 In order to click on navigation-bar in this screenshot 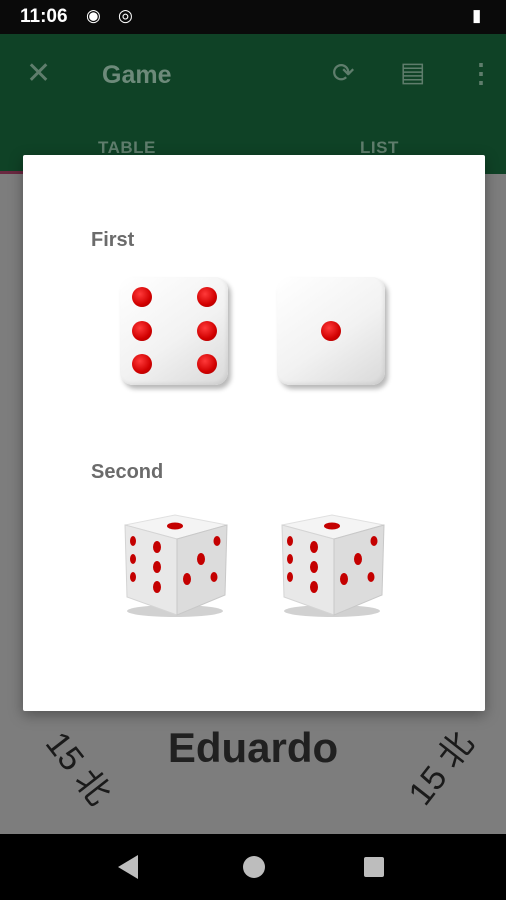, I will do `click(253, 867)`.